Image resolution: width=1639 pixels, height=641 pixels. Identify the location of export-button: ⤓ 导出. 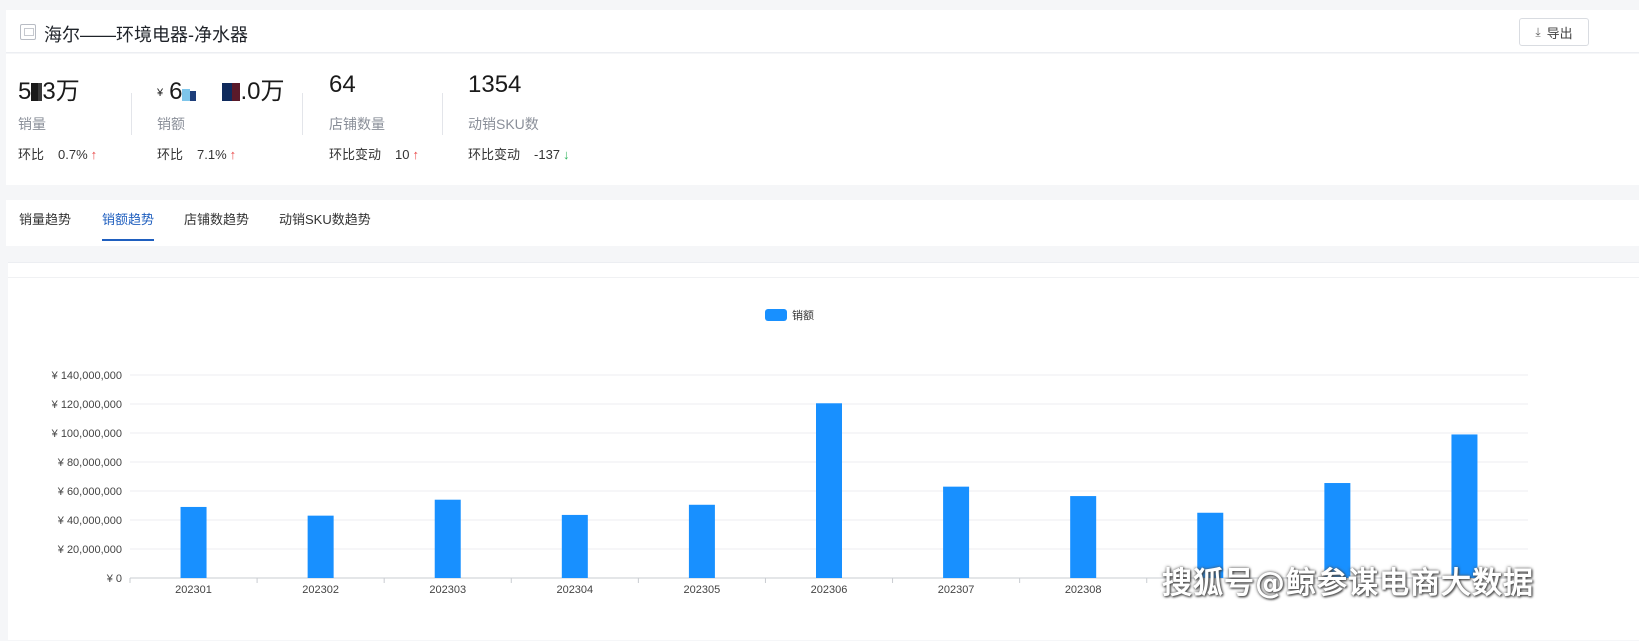
(1554, 32).